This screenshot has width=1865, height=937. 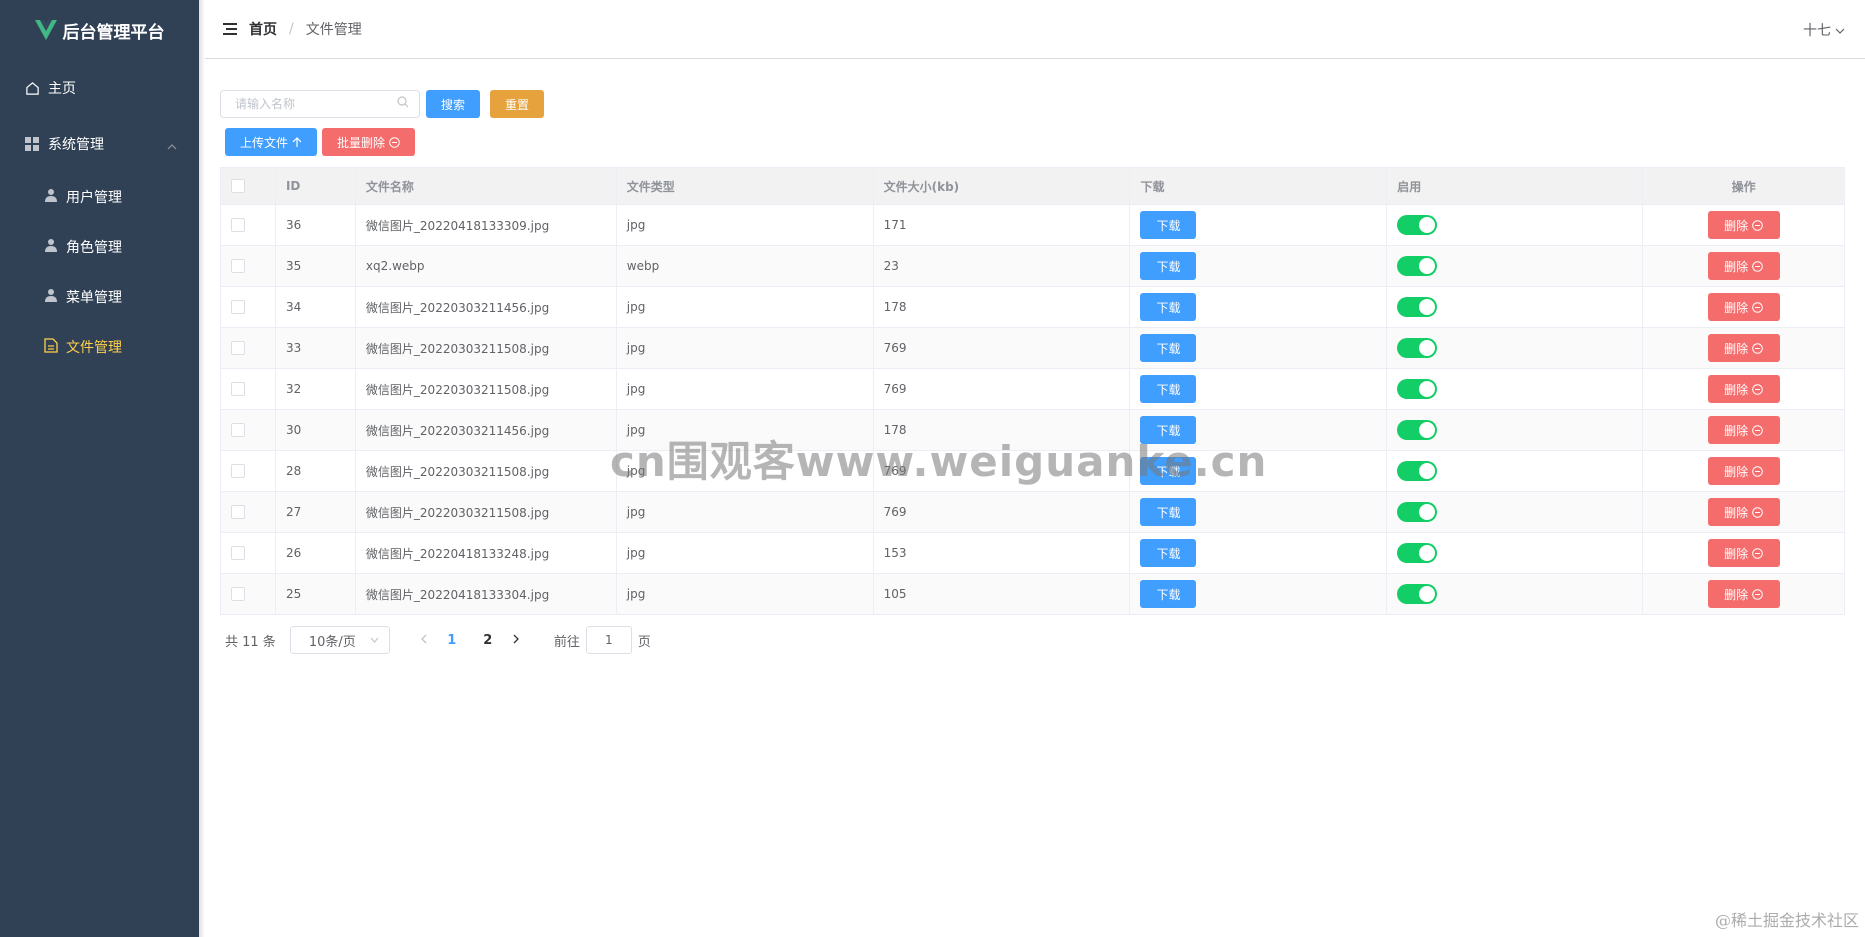 I want to click on sidebar-item-roles: 角色管理, so click(x=99, y=247).